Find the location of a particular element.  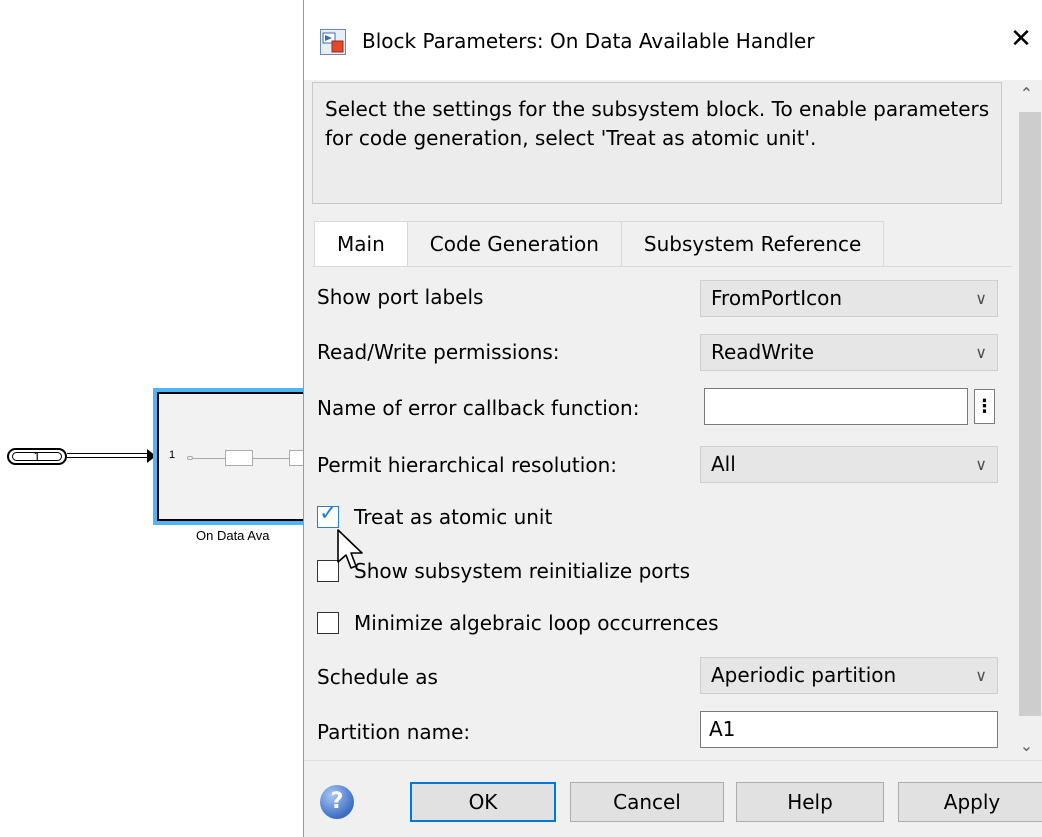

scroll-thumb is located at coordinates (1030, 414).